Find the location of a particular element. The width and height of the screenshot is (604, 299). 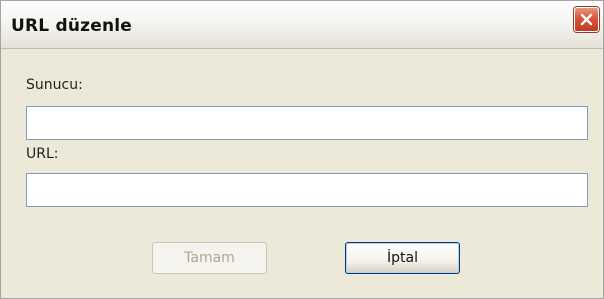

close-button is located at coordinates (586, 19).